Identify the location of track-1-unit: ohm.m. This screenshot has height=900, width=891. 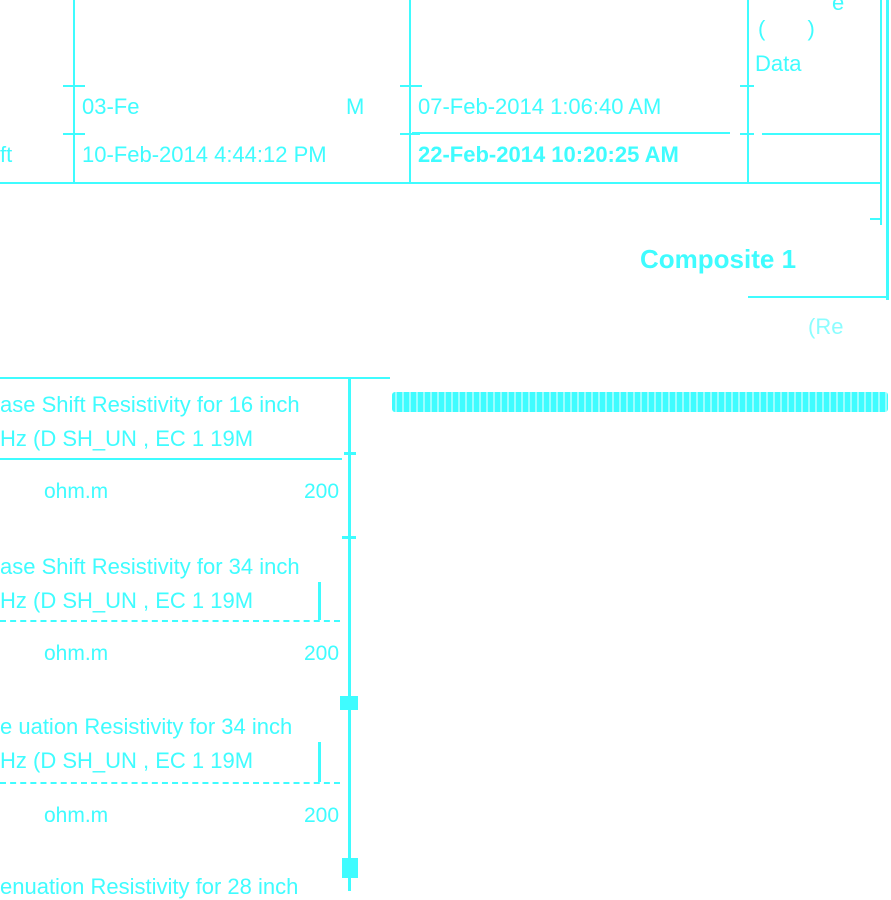
(76, 491).